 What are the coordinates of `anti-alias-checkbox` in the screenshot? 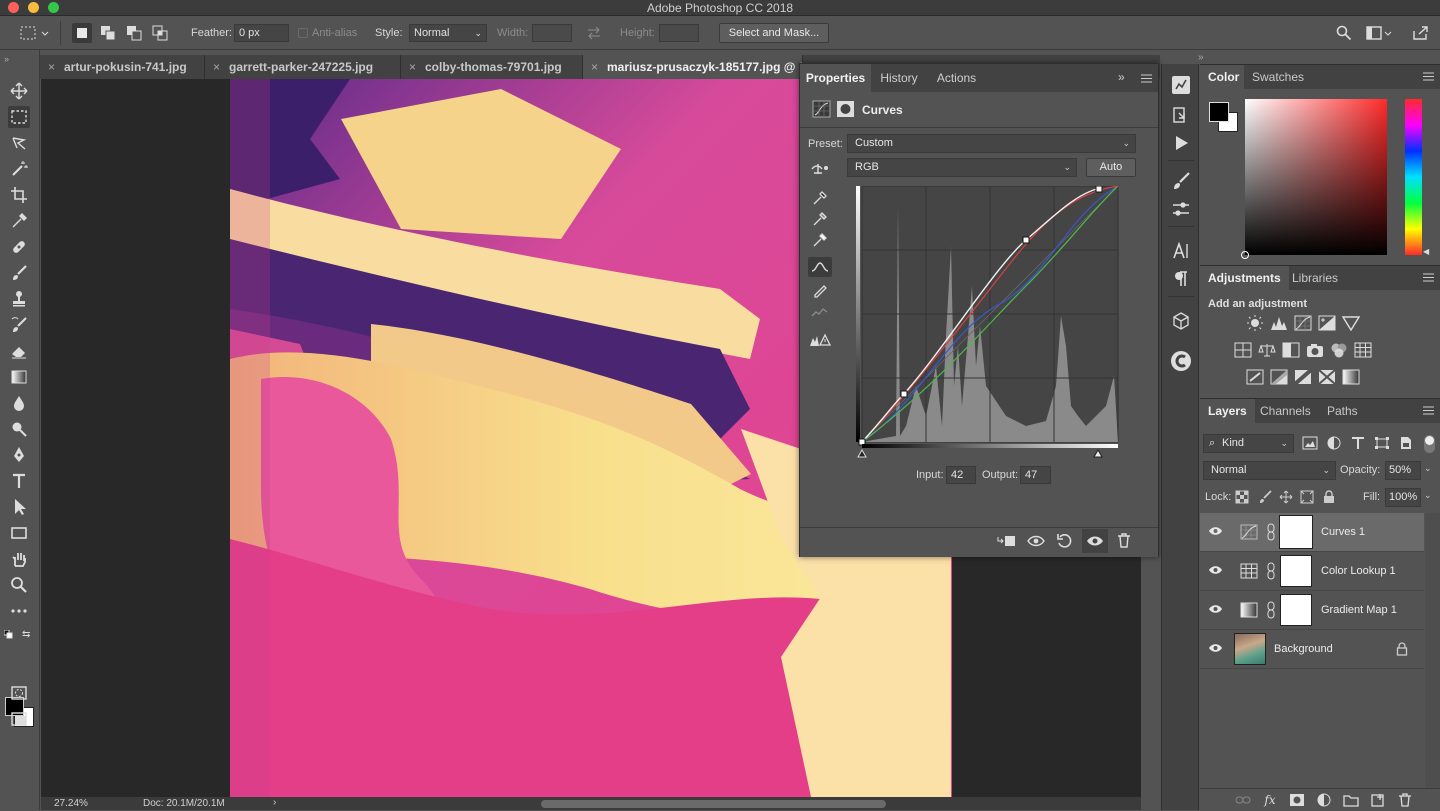 It's located at (303, 33).